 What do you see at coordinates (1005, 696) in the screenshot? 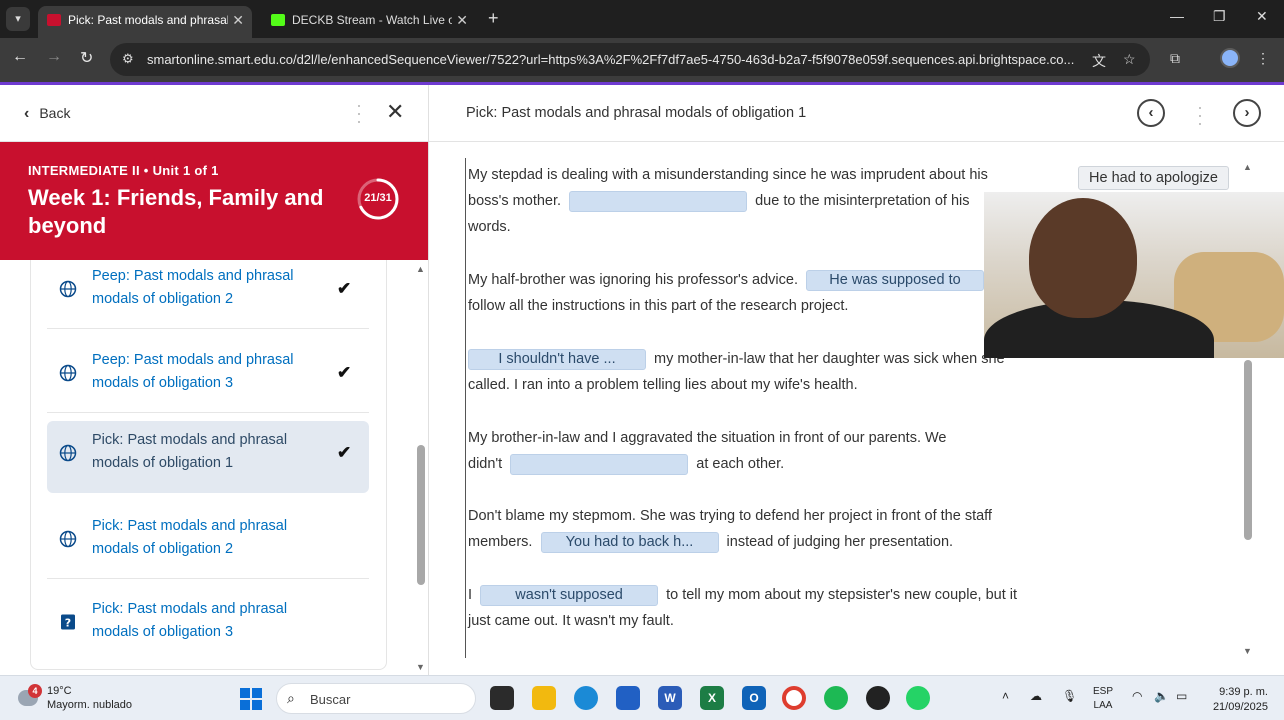
I see `tray-chevron-icon: ˄` at bounding box center [1005, 696].